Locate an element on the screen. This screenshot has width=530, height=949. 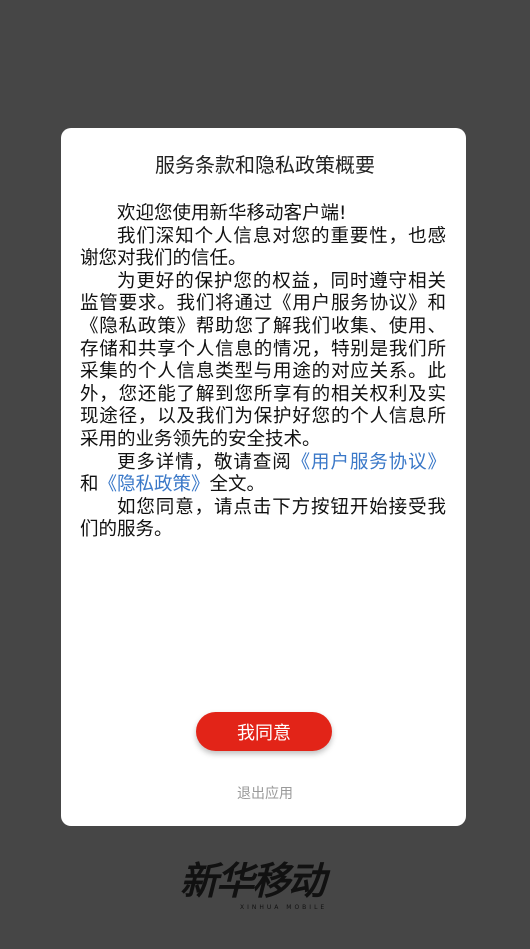
paragraph-welcome: 欢迎您使用新华移动客户端! is located at coordinates (232, 213).